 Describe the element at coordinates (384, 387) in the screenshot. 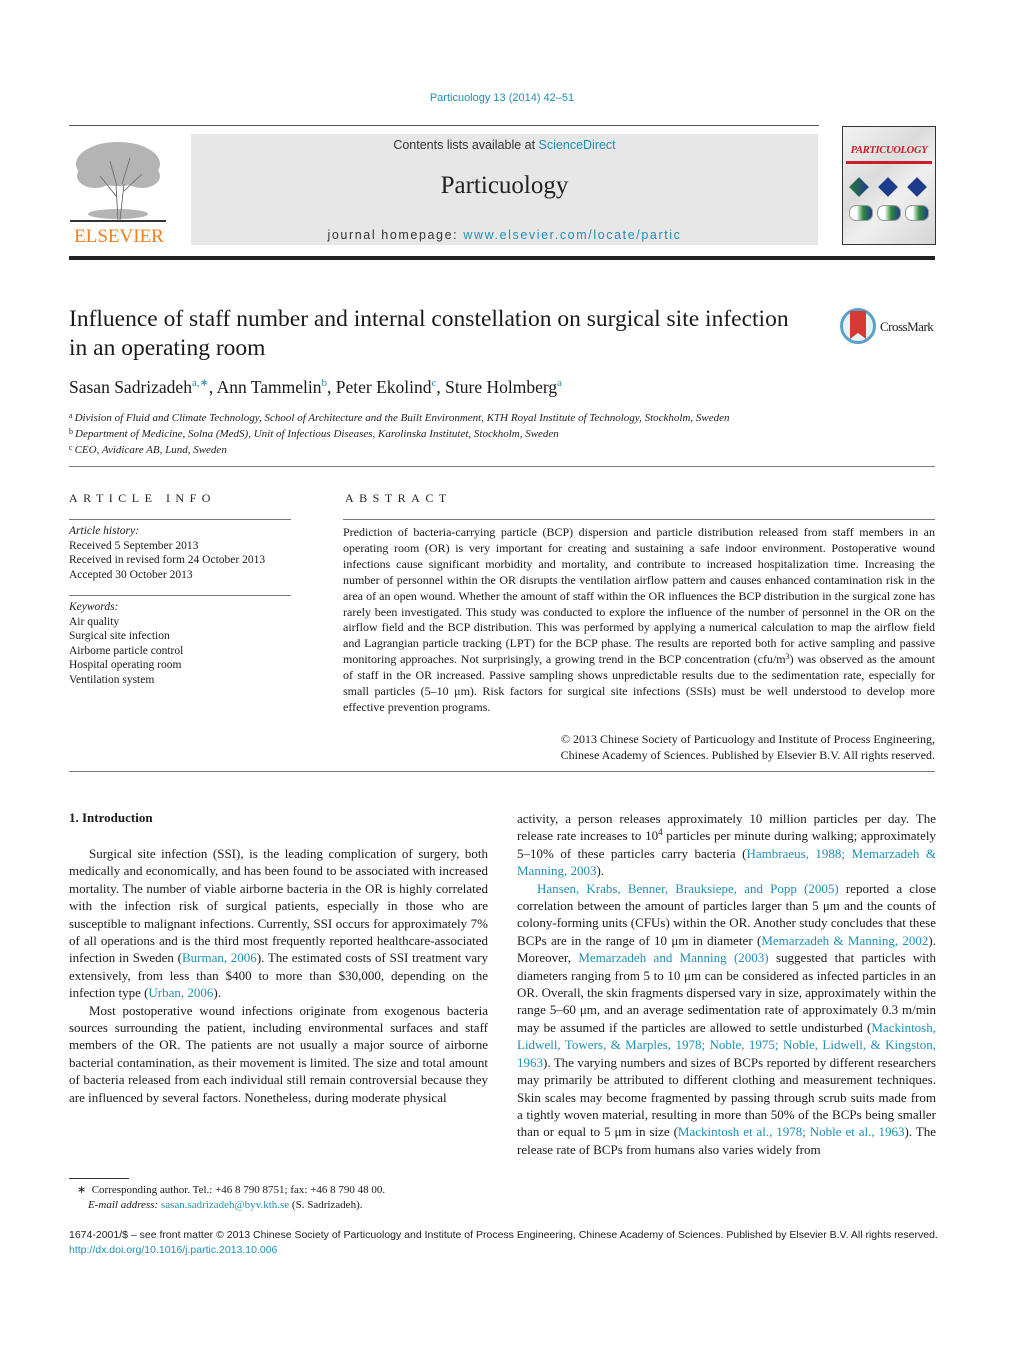

I see `author-name: Peter Ekolind` at that location.